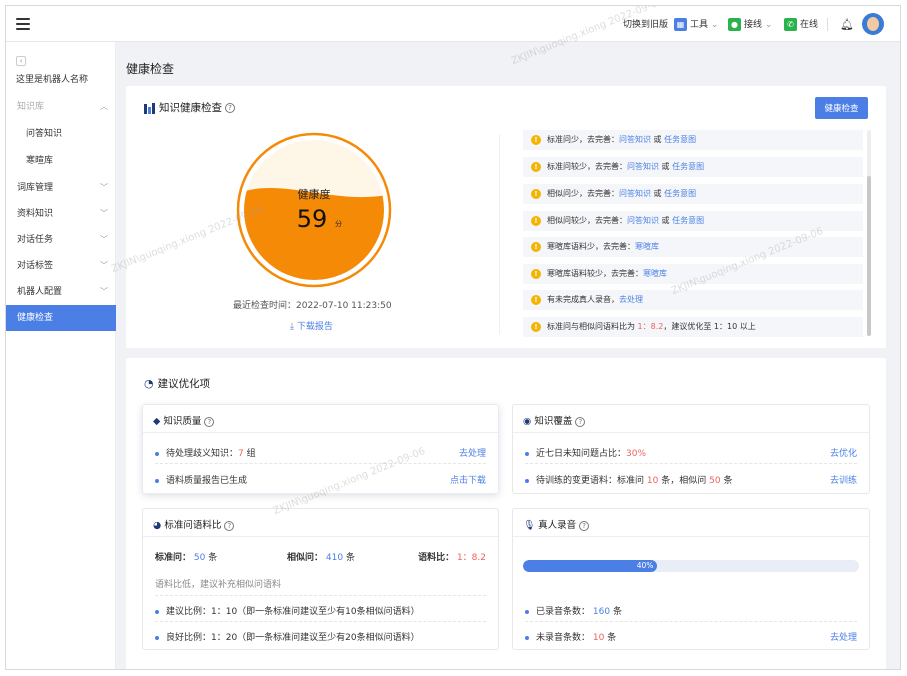  I want to click on alert-item: ! 标准问较少，去完善：问答知识 或 任务意图, so click(693, 167).